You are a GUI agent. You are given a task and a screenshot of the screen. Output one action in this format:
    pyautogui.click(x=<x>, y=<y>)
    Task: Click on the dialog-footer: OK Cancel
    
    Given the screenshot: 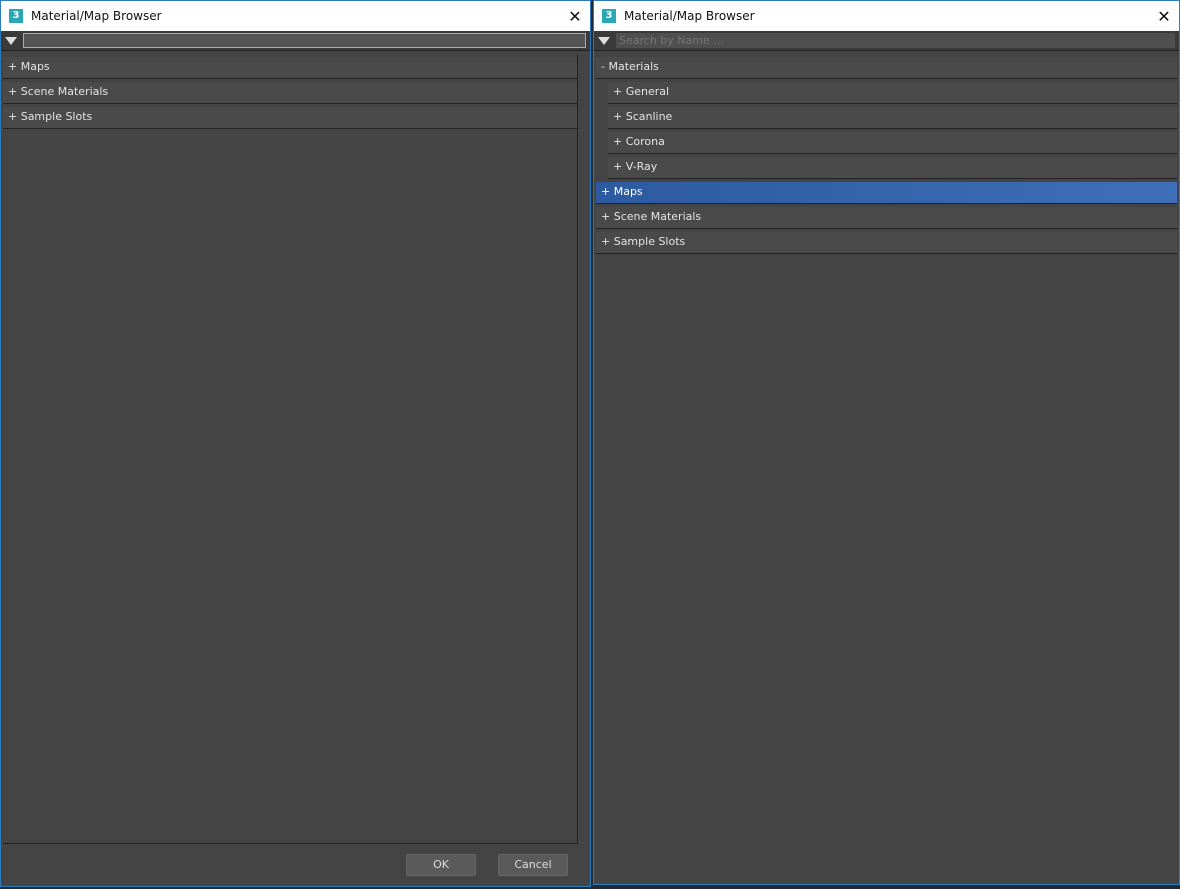 What is the action you would take?
    pyautogui.click(x=295, y=866)
    